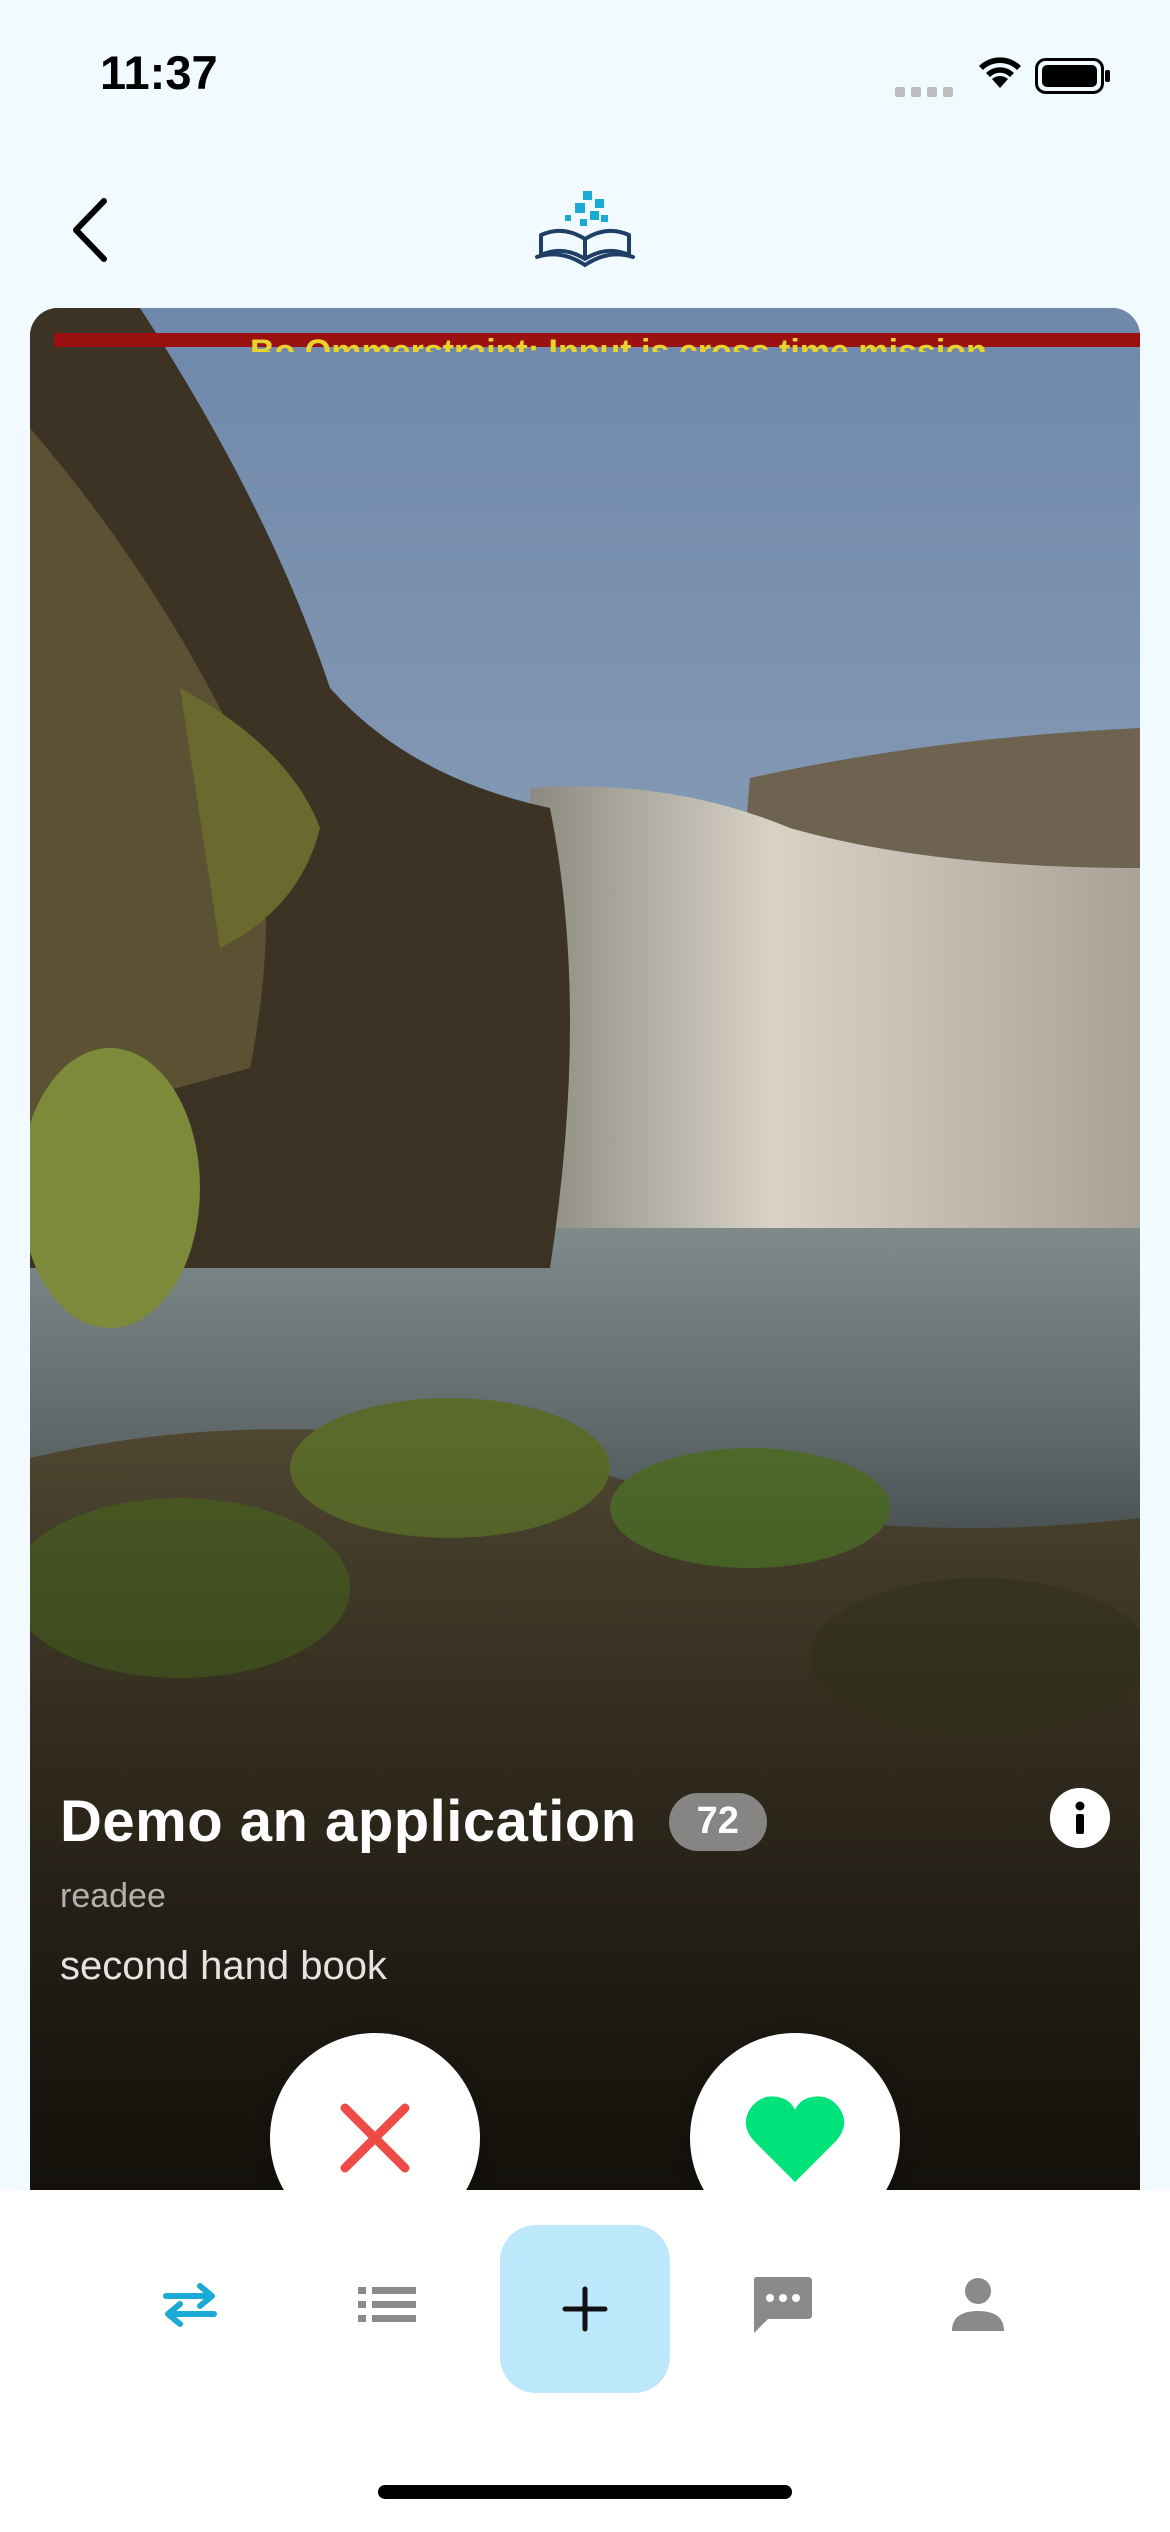  I want to click on card-title: Demo an application, so click(348, 1821).